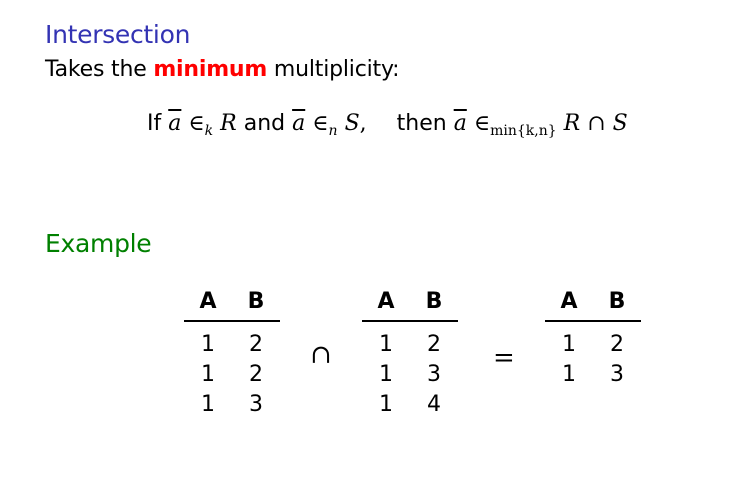  I want to click on formula-in-symbol-3: ∈, so click(482, 123).